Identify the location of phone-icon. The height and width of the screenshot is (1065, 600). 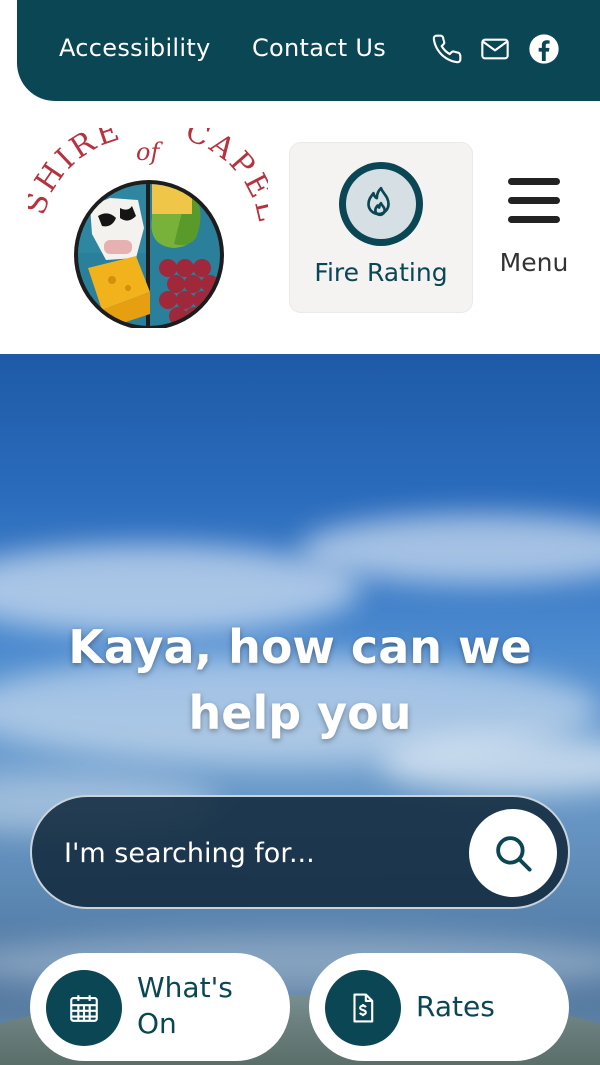
(447, 49).